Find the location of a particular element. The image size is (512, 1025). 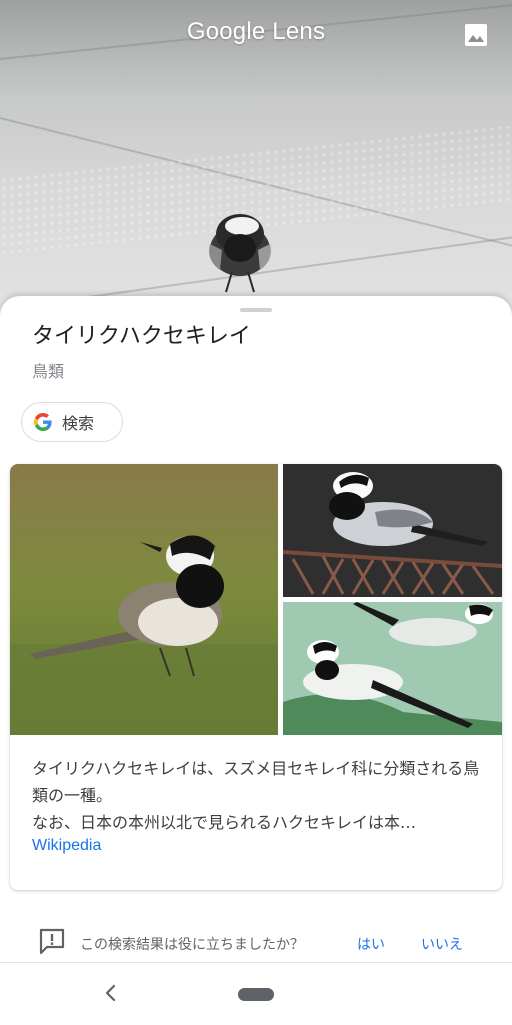

system-nav-bar is located at coordinates (256, 993).